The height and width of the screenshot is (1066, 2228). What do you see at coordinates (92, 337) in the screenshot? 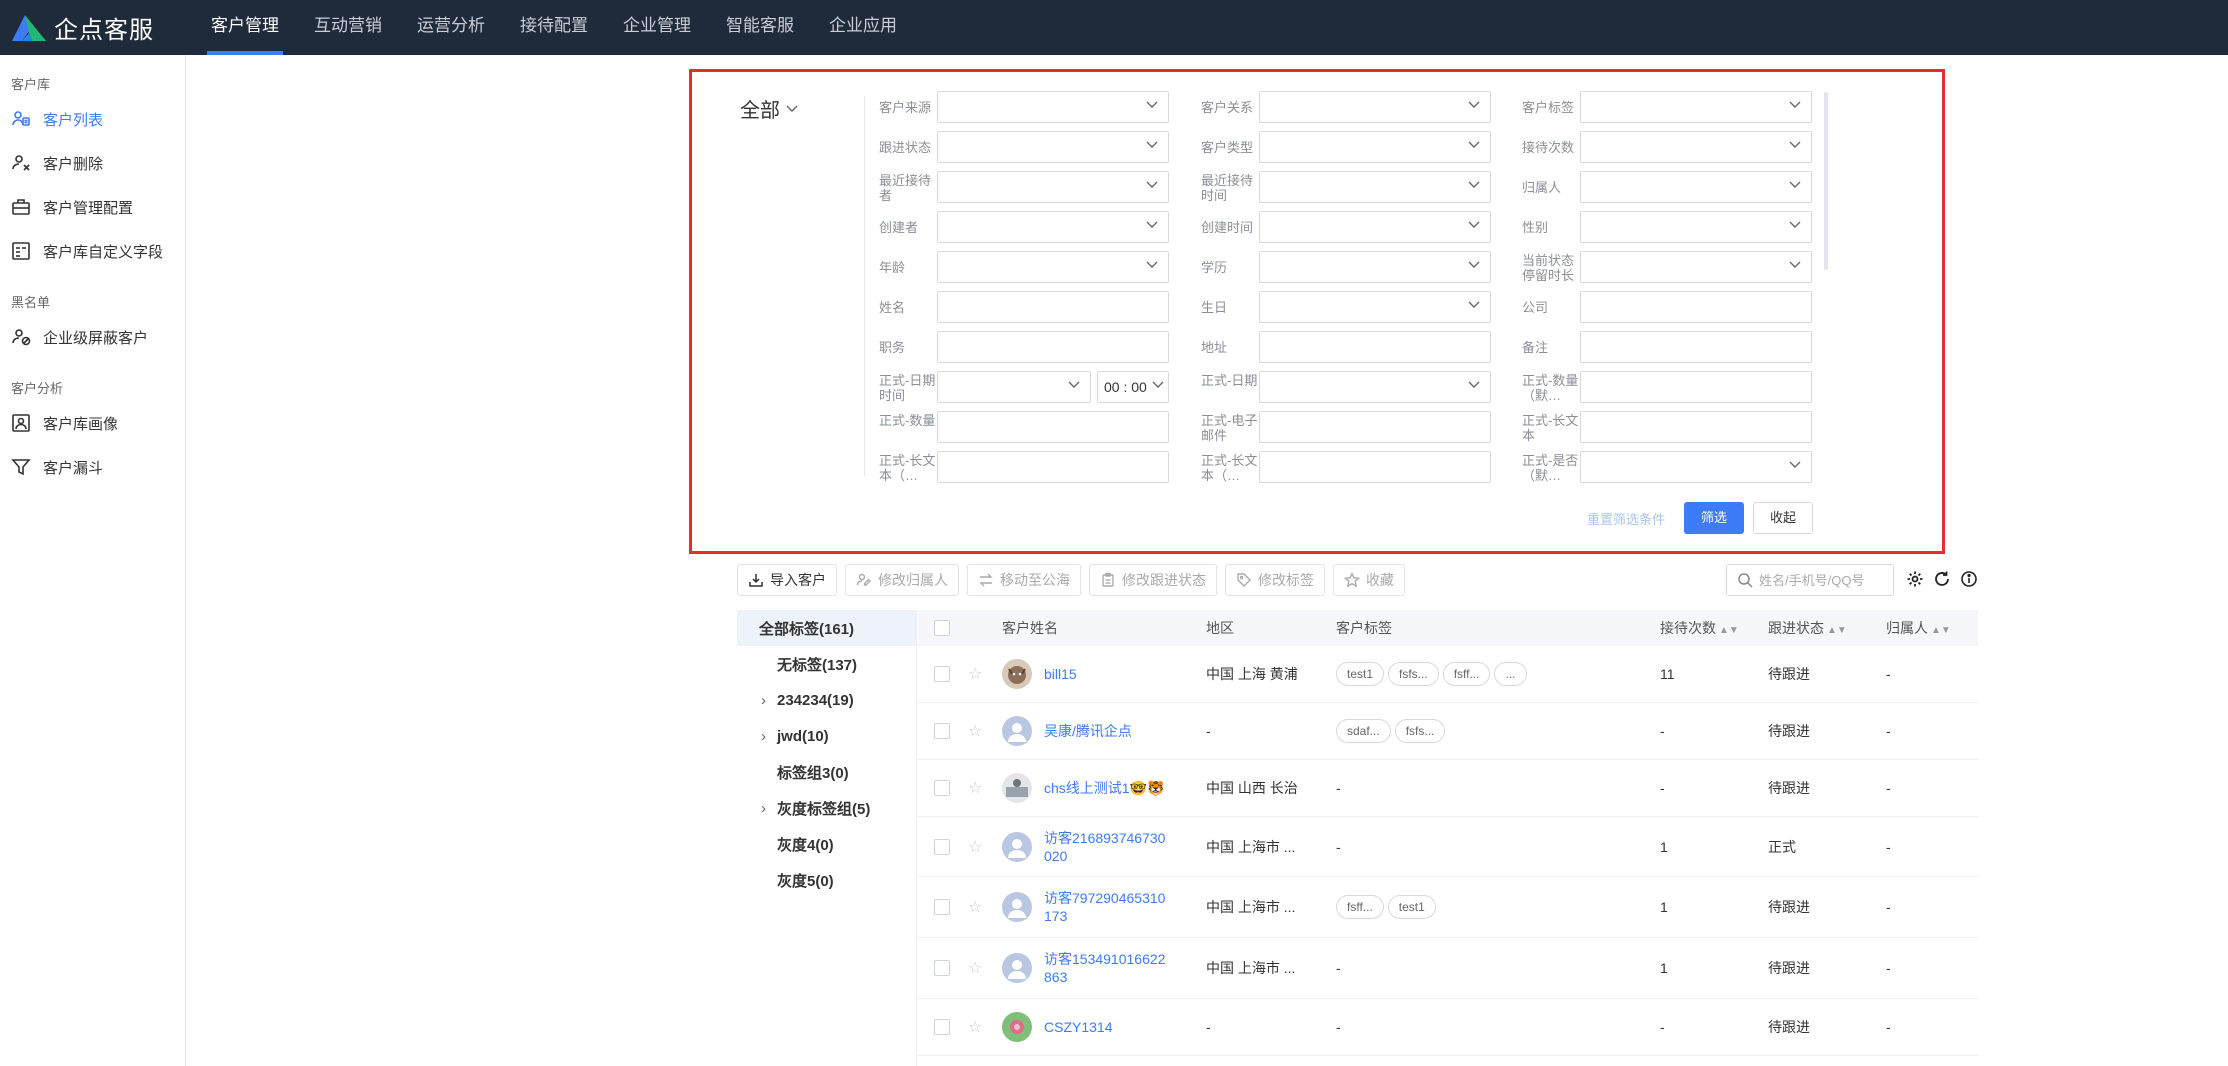
I see `sidebar-item-blocked-customers: 企业级屏蔽客户` at bounding box center [92, 337].